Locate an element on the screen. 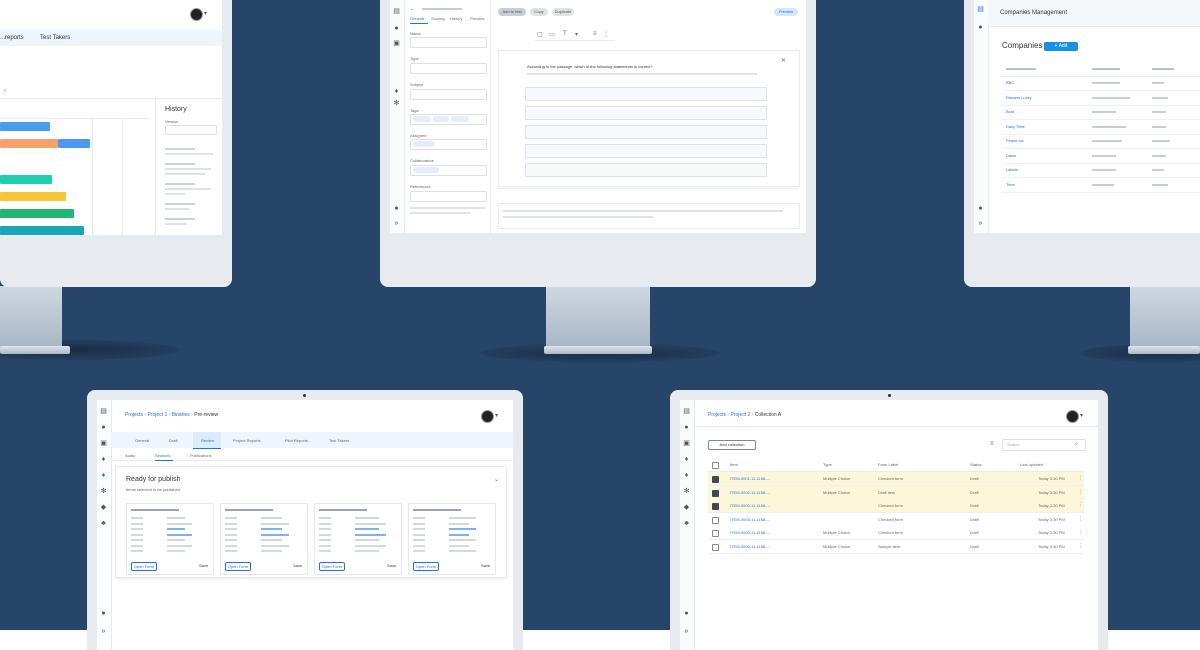 The height and width of the screenshot is (650, 1200). subtab-audio: Audio is located at coordinates (130, 455).